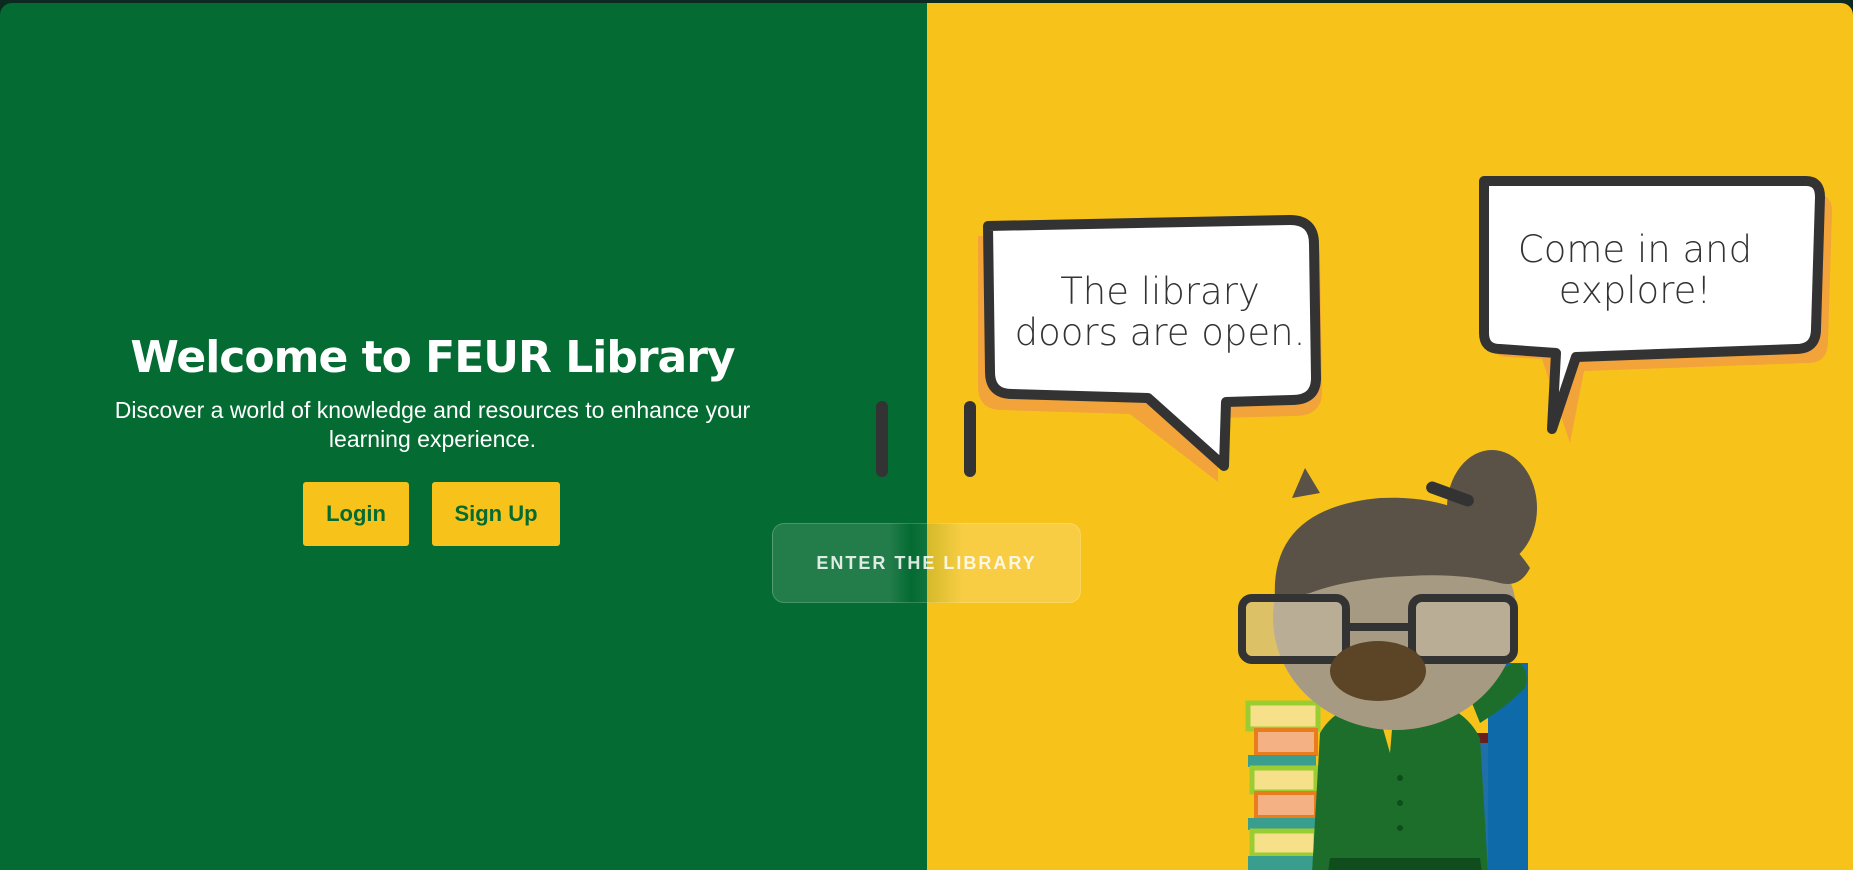 The height and width of the screenshot is (870, 1853). Describe the element at coordinates (1635, 270) in the screenshot. I see `speech-bubble-2-text: Come in and explore!` at that location.